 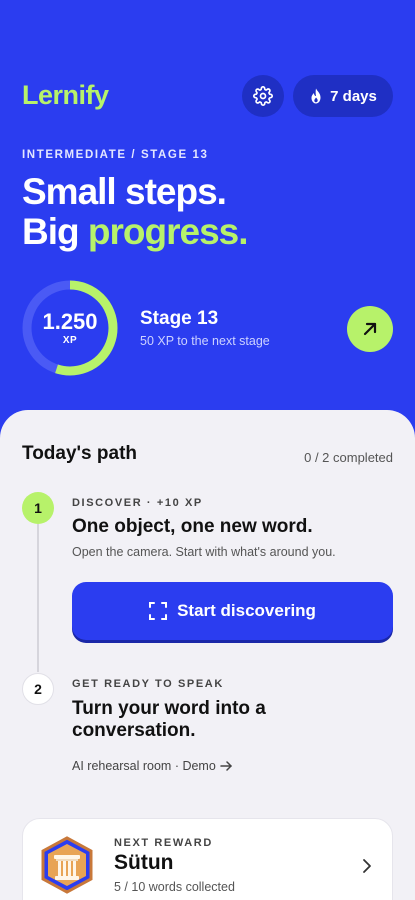 I want to click on start-discovering-label: Start discovering, so click(x=246, y=610).